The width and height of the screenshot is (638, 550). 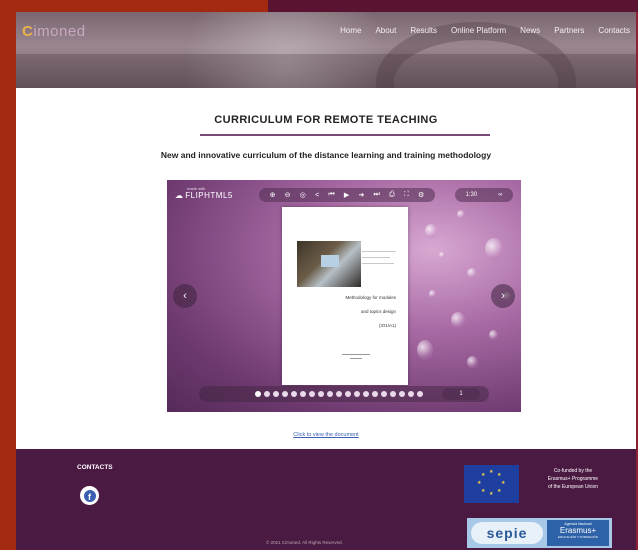 What do you see at coordinates (326, 120) in the screenshot?
I see `page-title: CURRICULUM FOR REMOTE TEACHING` at bounding box center [326, 120].